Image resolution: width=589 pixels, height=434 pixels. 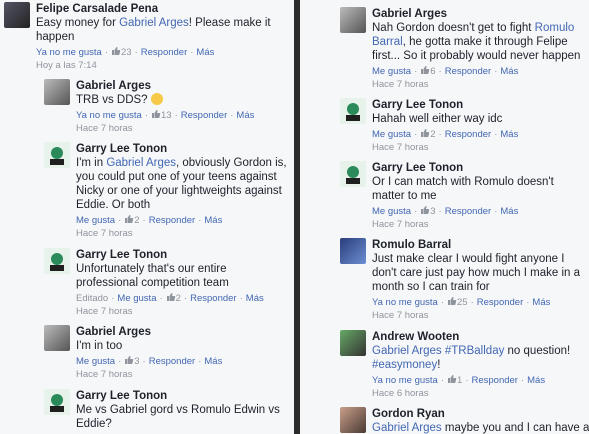 What do you see at coordinates (433, 71) in the screenshot?
I see `like-count: 6` at bounding box center [433, 71].